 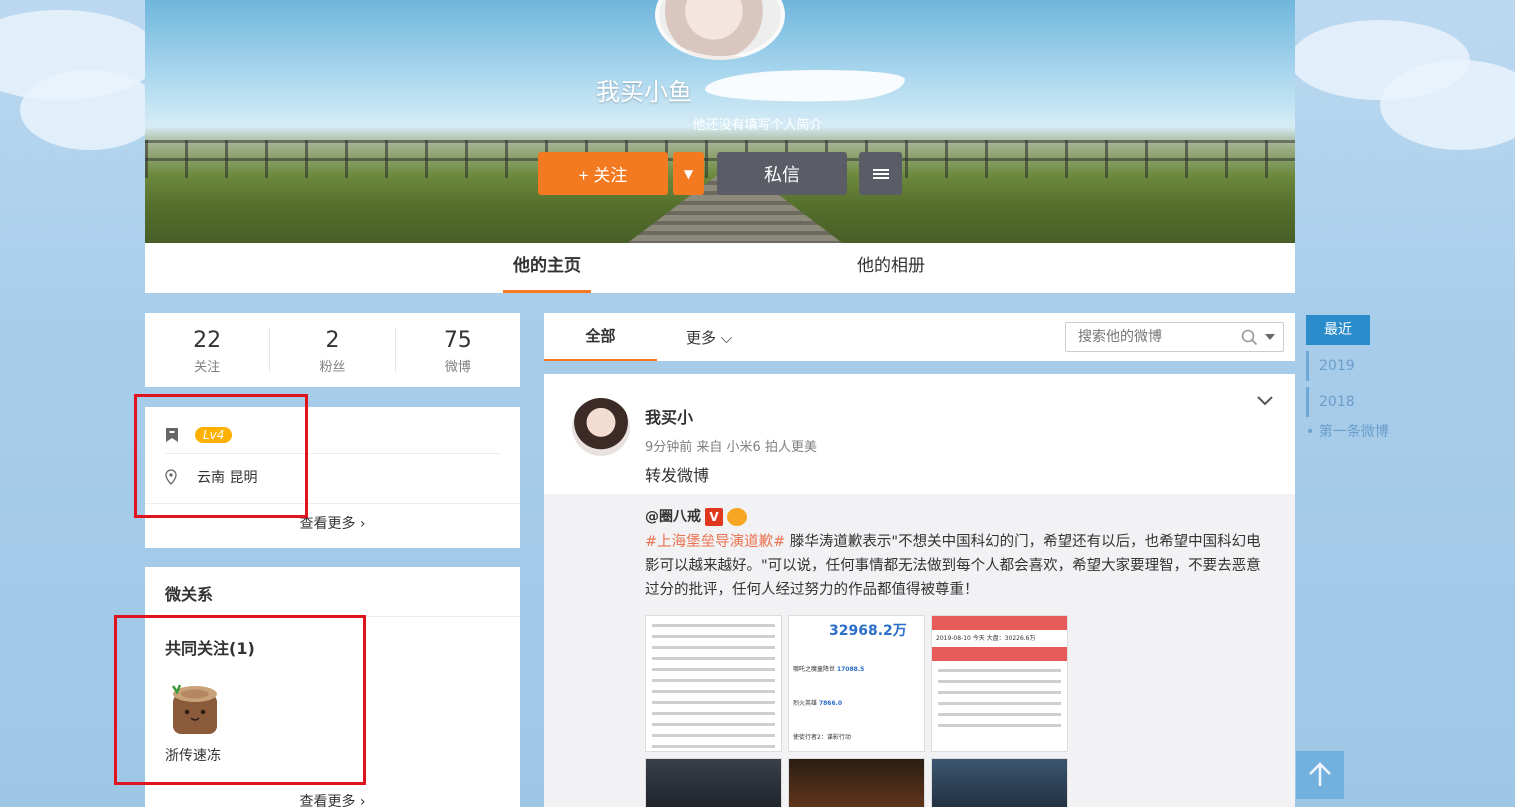 I want to click on stat-label: 关注, so click(x=207, y=367).